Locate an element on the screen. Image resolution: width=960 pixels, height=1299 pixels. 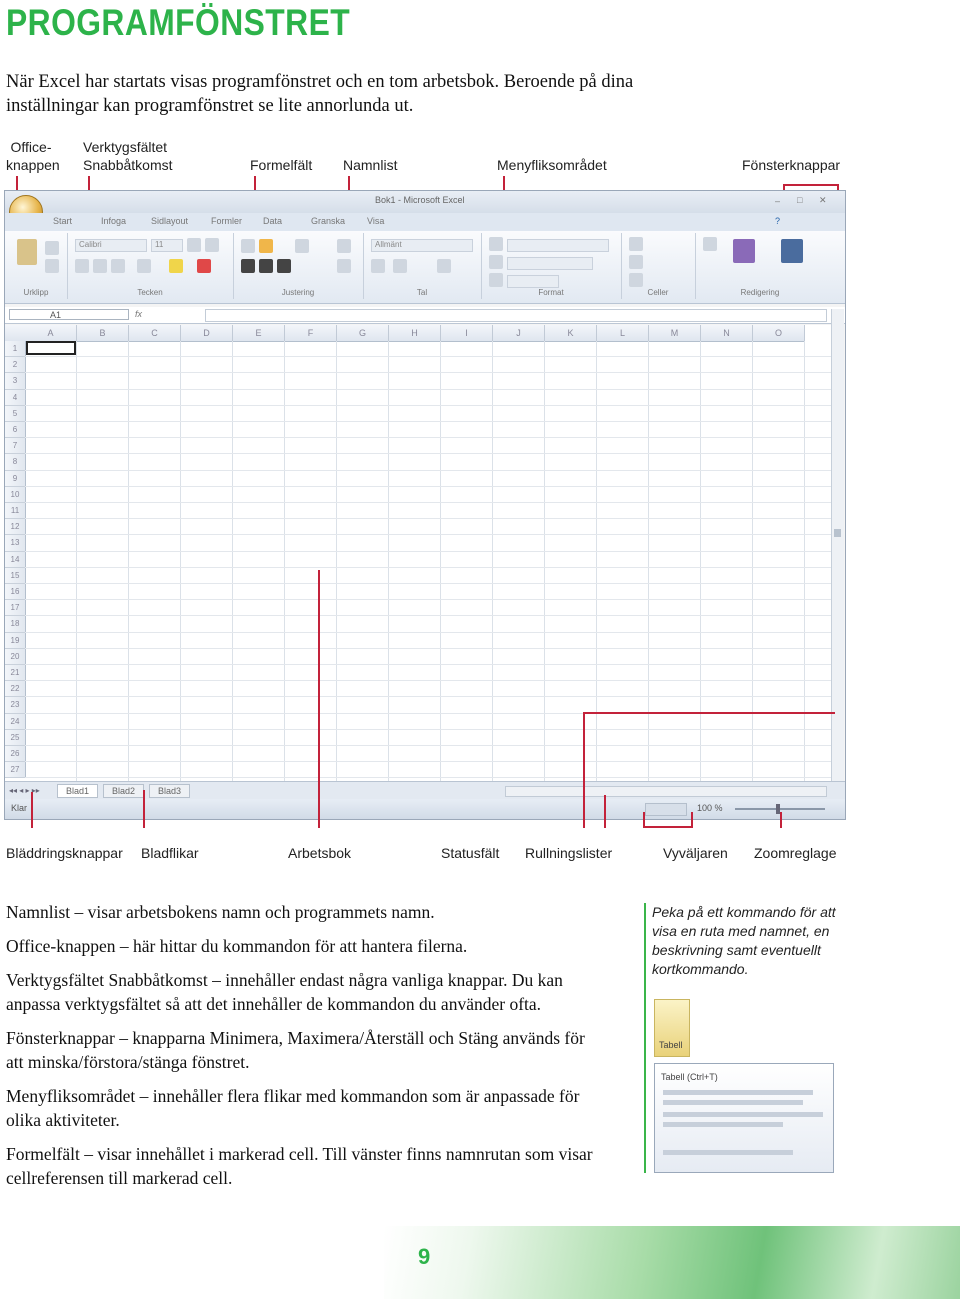
tab-start: Start is located at coordinates (62, 221).